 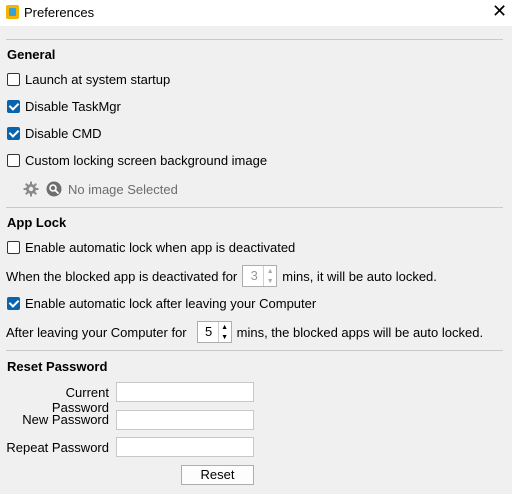 I want to click on repeat-password-label: Repeat Password, so click(x=57, y=447).